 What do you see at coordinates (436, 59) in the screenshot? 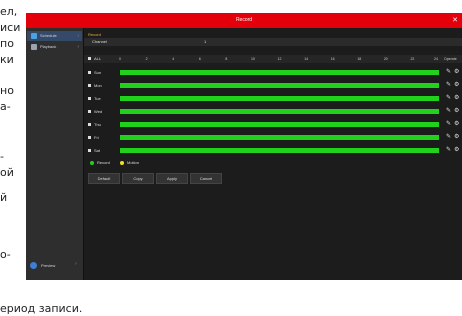
I see `hour-tick: 24` at bounding box center [436, 59].